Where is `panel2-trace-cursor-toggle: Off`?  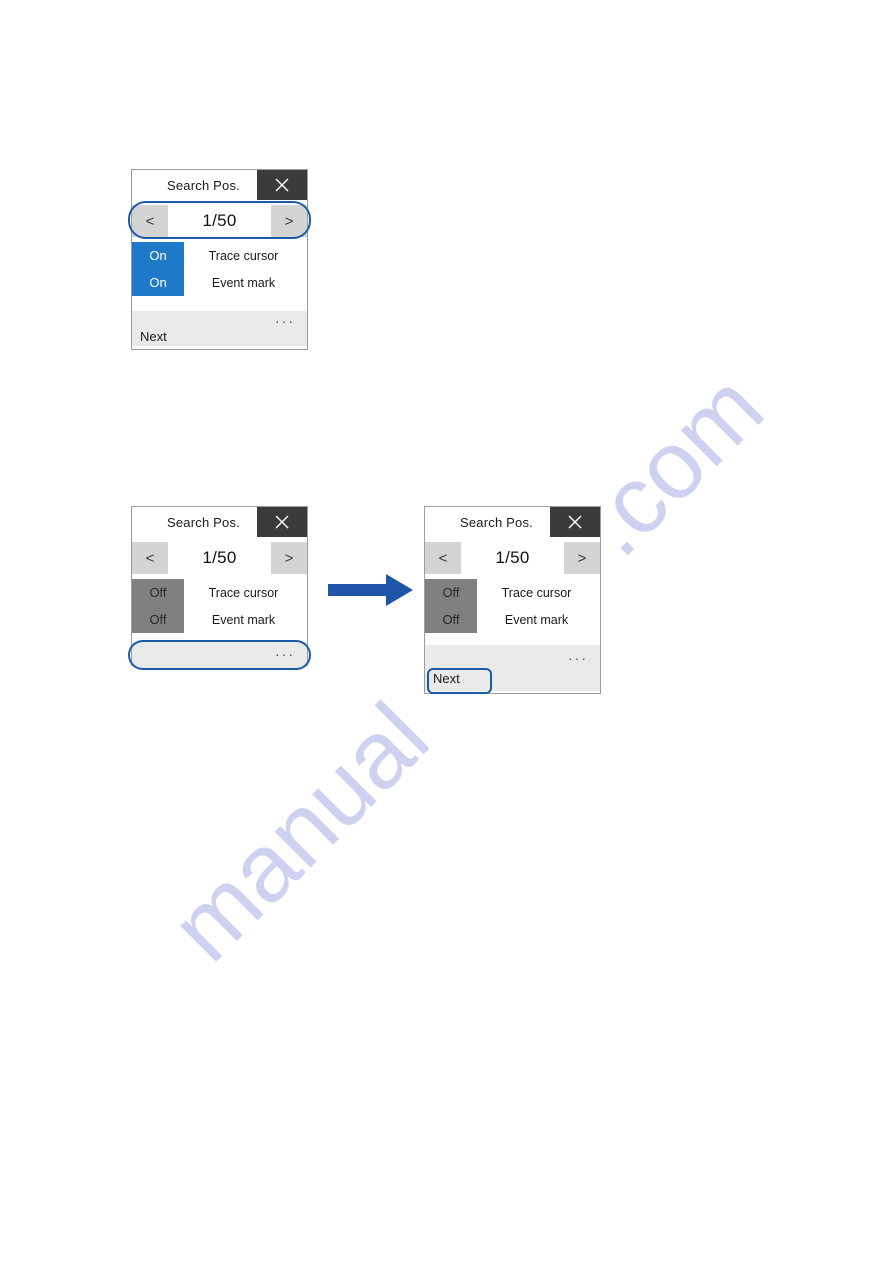 panel2-trace-cursor-toggle: Off is located at coordinates (158, 592).